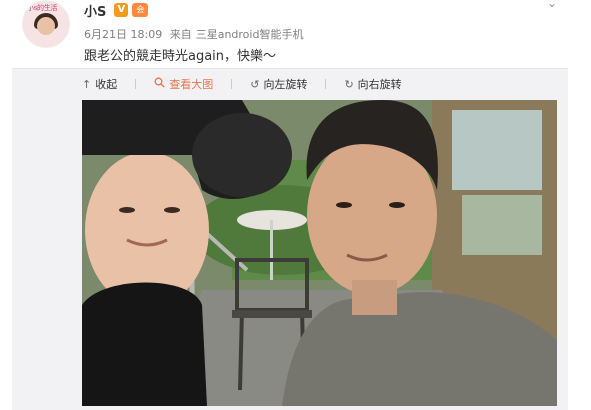 Image resolution: width=591 pixels, height=410 pixels. I want to click on rotate-right-label: 向右旋转, so click(379, 84).